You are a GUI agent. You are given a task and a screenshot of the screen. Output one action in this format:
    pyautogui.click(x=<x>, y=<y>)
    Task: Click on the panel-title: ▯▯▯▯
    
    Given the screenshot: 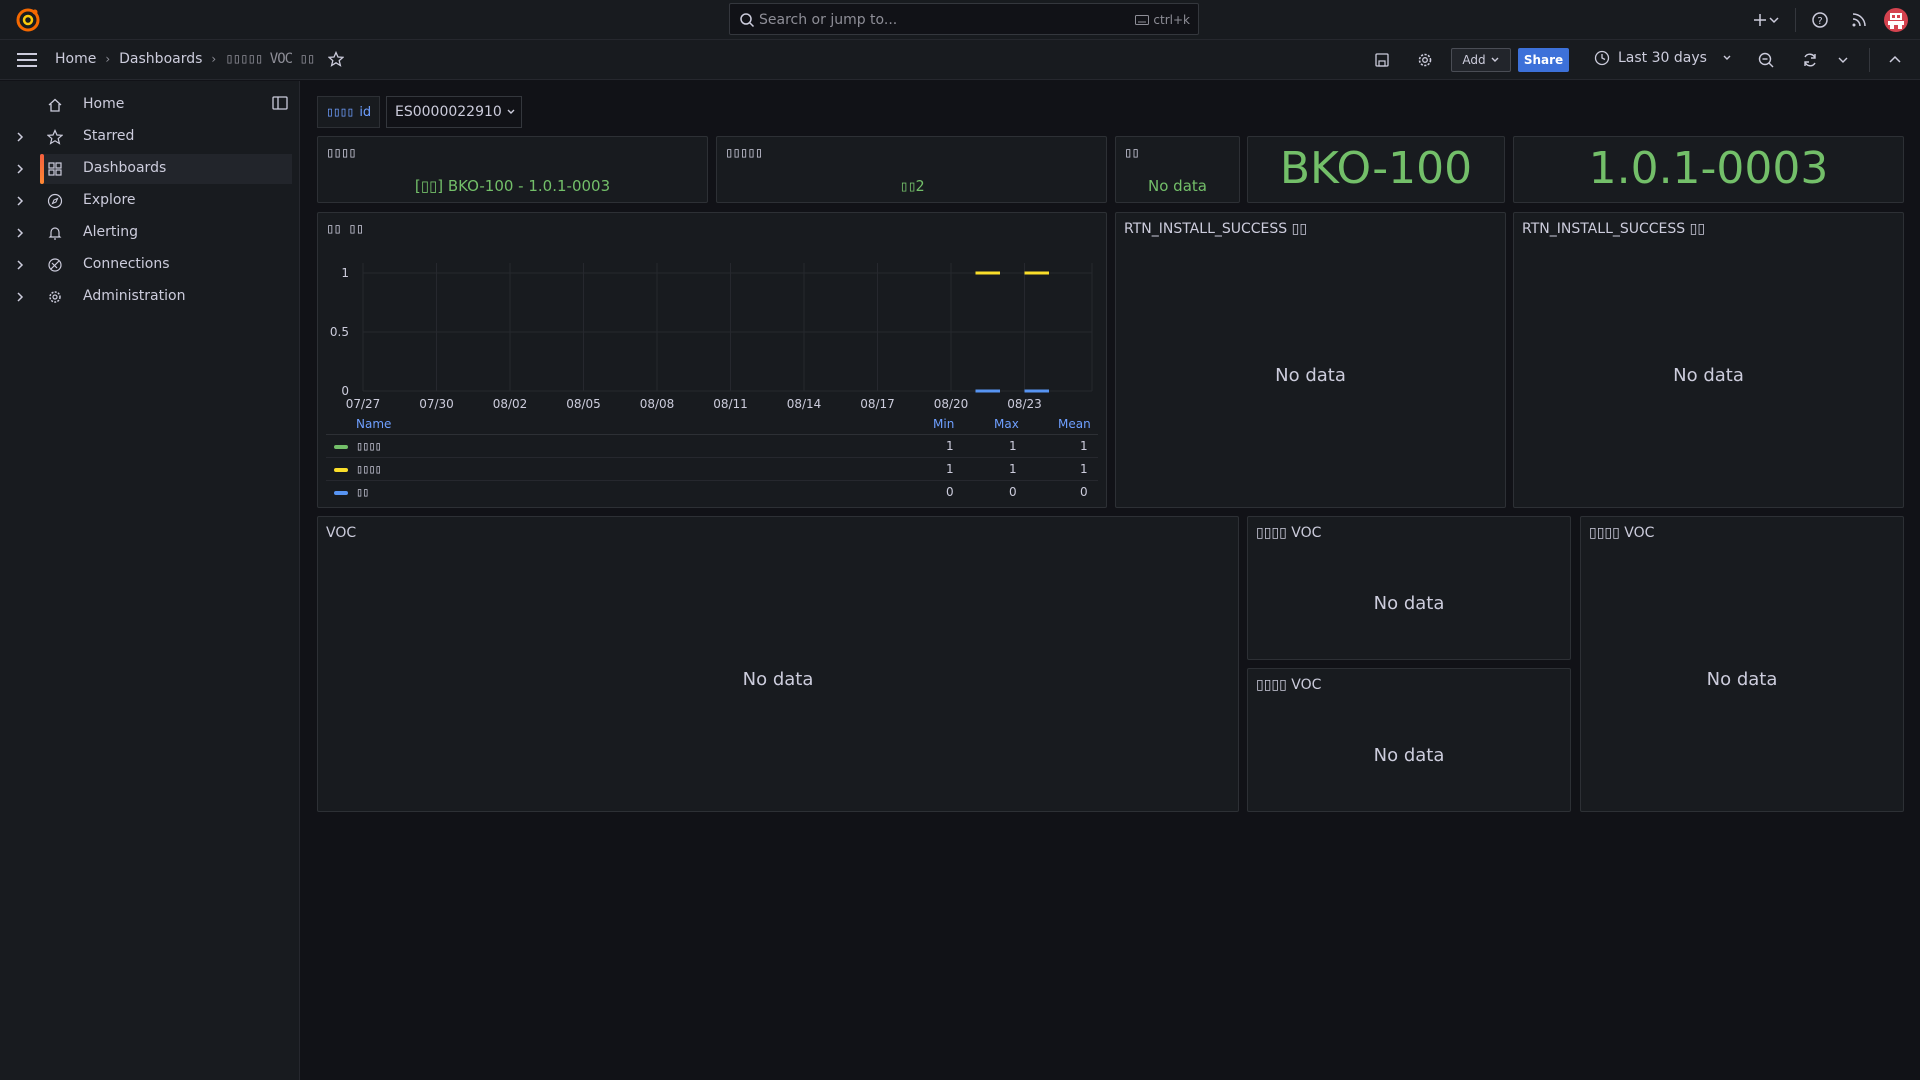 What is the action you would take?
    pyautogui.click(x=341, y=153)
    